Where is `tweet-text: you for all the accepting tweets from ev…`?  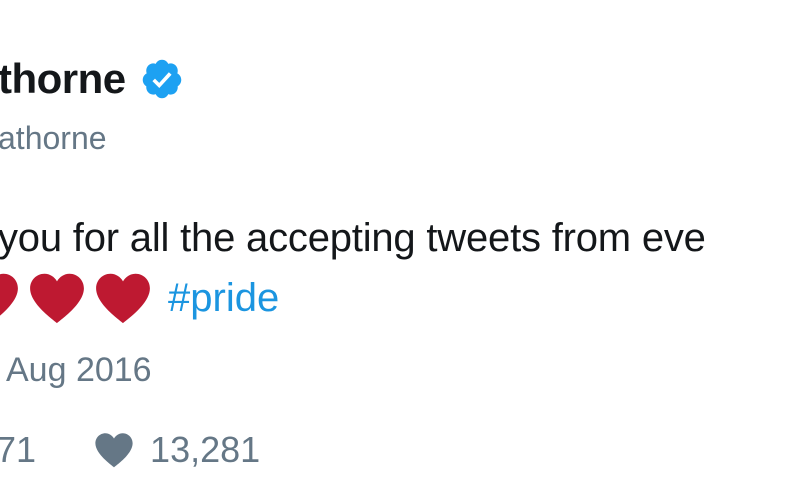 tweet-text: you for all the accepting tweets from ev… is located at coordinates (353, 238).